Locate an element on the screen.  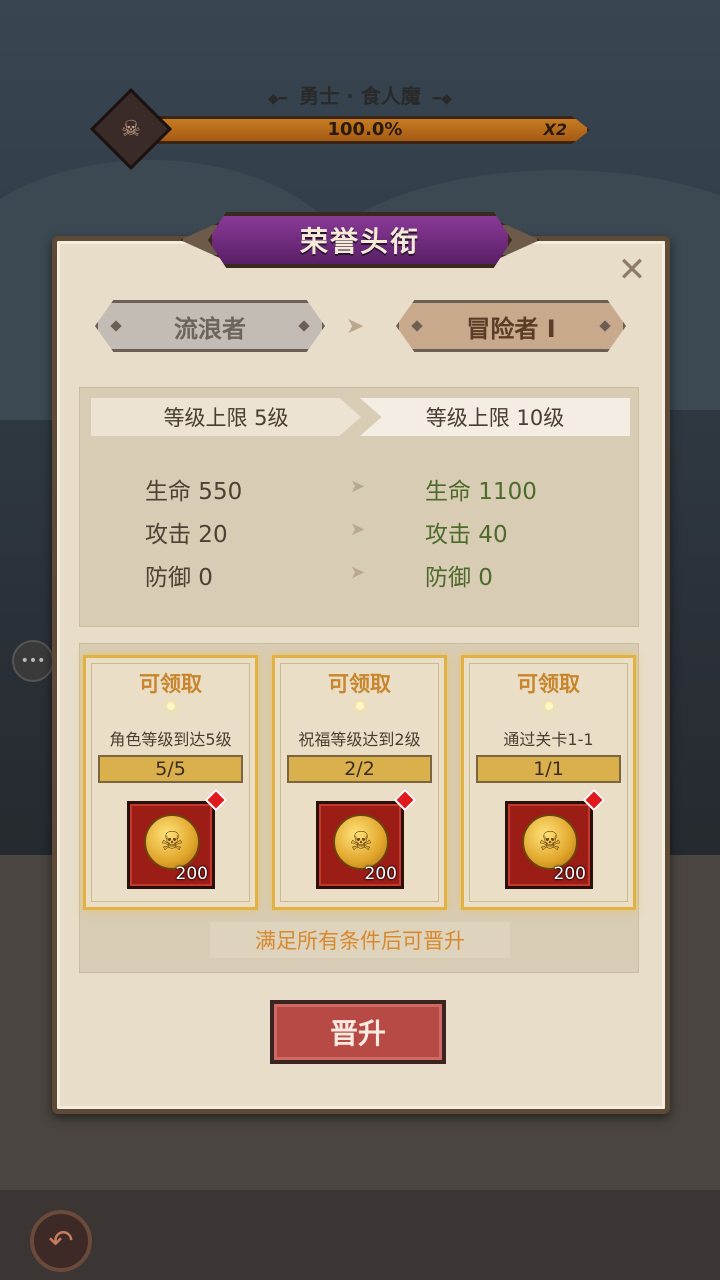
dialog-title: 荣誉头衔 is located at coordinates (359, 241).